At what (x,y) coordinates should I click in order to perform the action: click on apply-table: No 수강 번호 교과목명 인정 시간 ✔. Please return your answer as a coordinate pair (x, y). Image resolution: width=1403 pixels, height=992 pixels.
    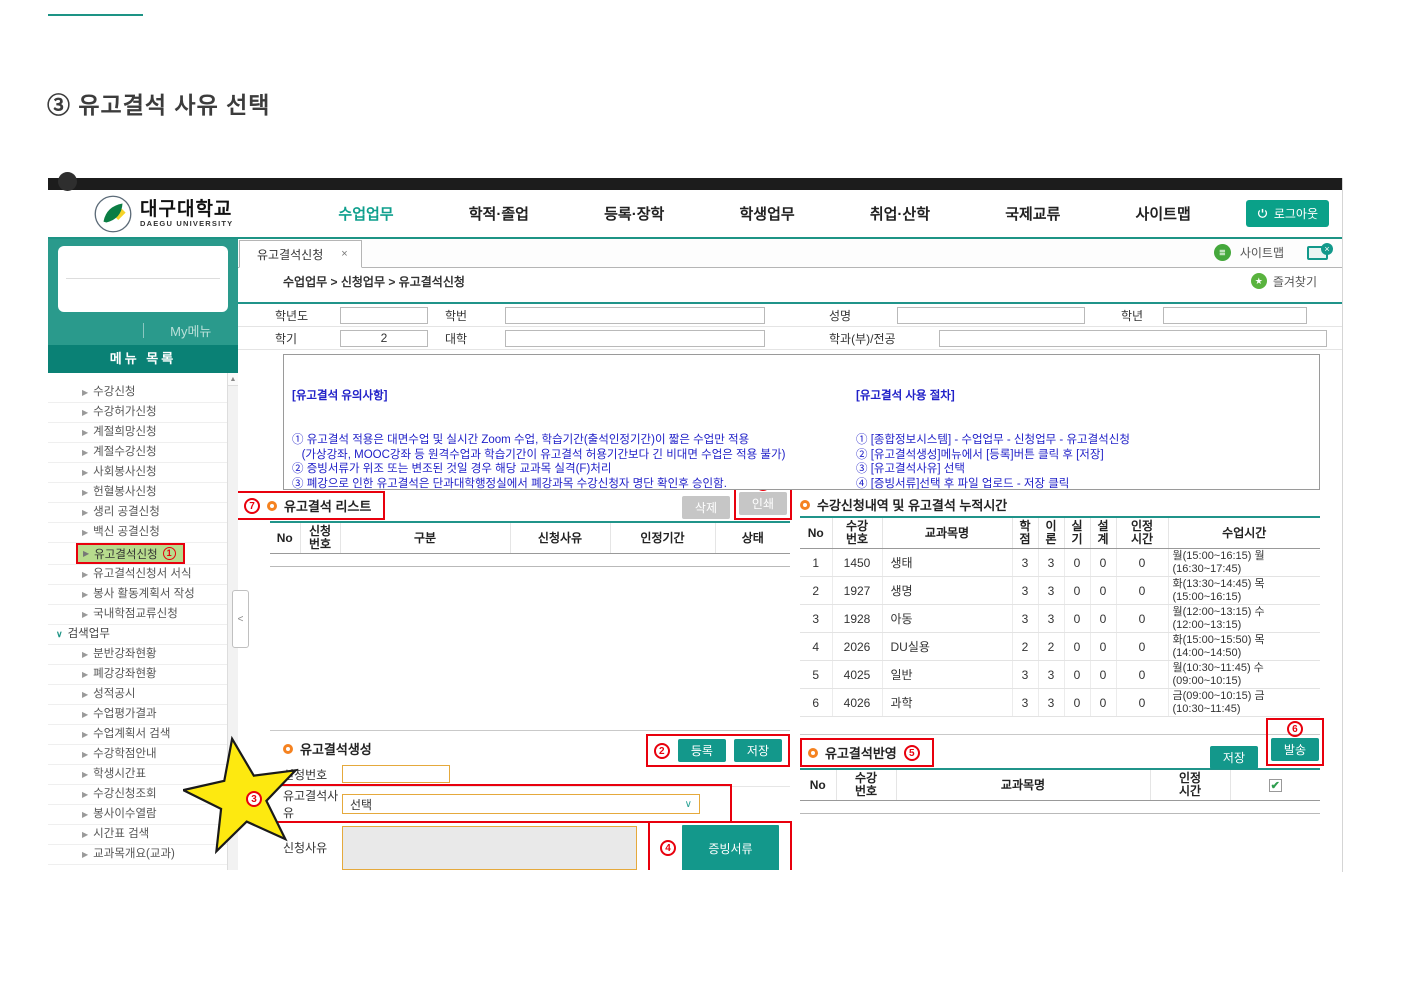
    Looking at the image, I should click on (1060, 791).